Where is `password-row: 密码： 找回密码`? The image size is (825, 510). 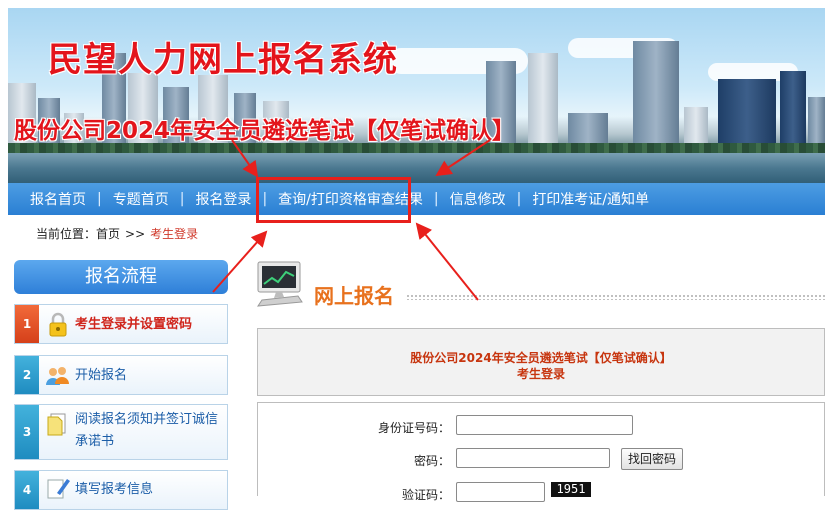 password-row: 密码： 找回密码 is located at coordinates (541, 460).